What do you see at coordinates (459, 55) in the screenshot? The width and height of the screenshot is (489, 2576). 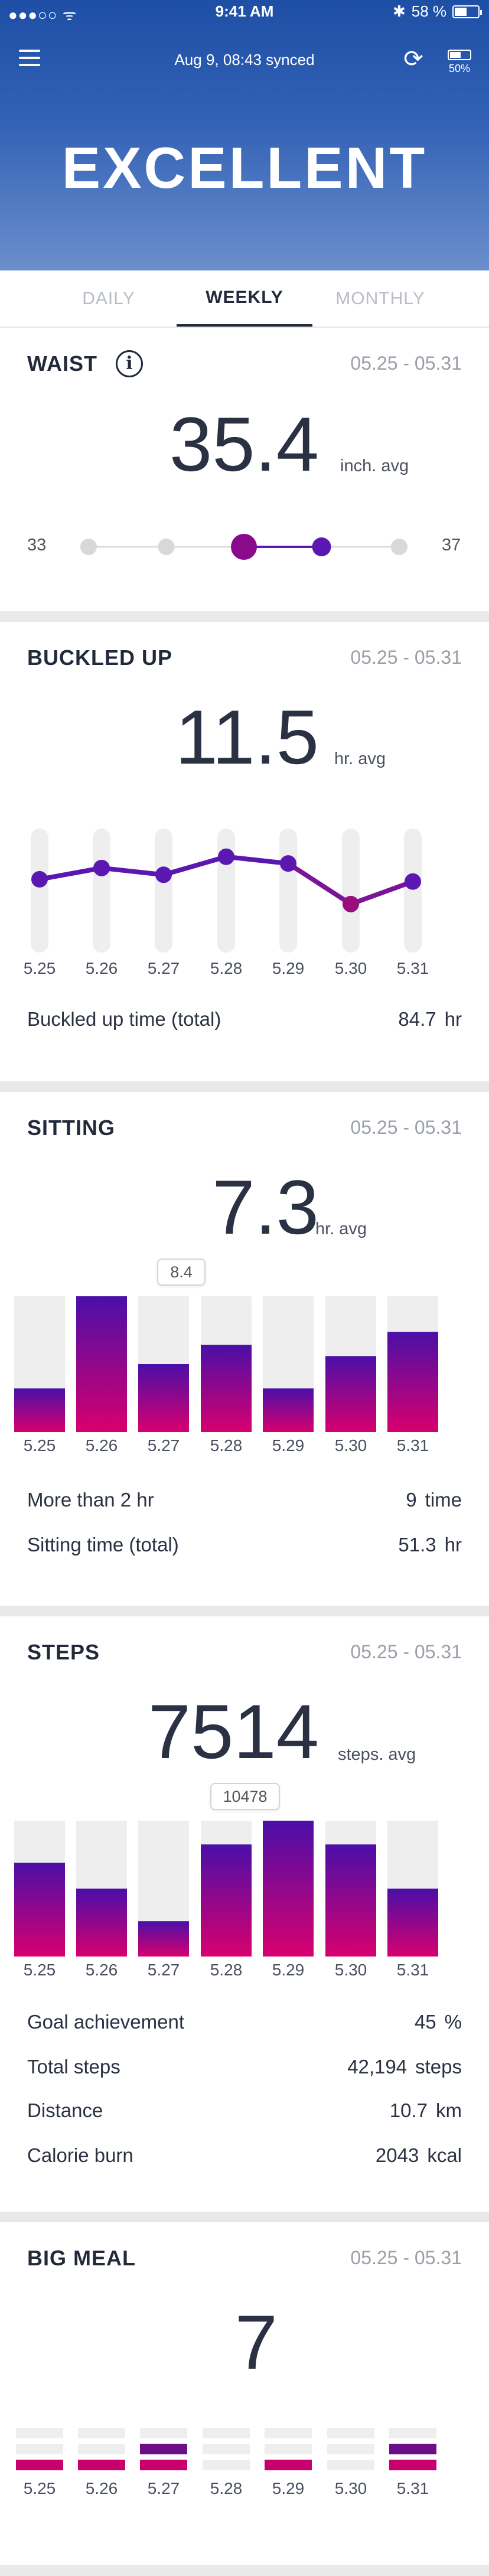 I see `device-battery-icon` at bounding box center [459, 55].